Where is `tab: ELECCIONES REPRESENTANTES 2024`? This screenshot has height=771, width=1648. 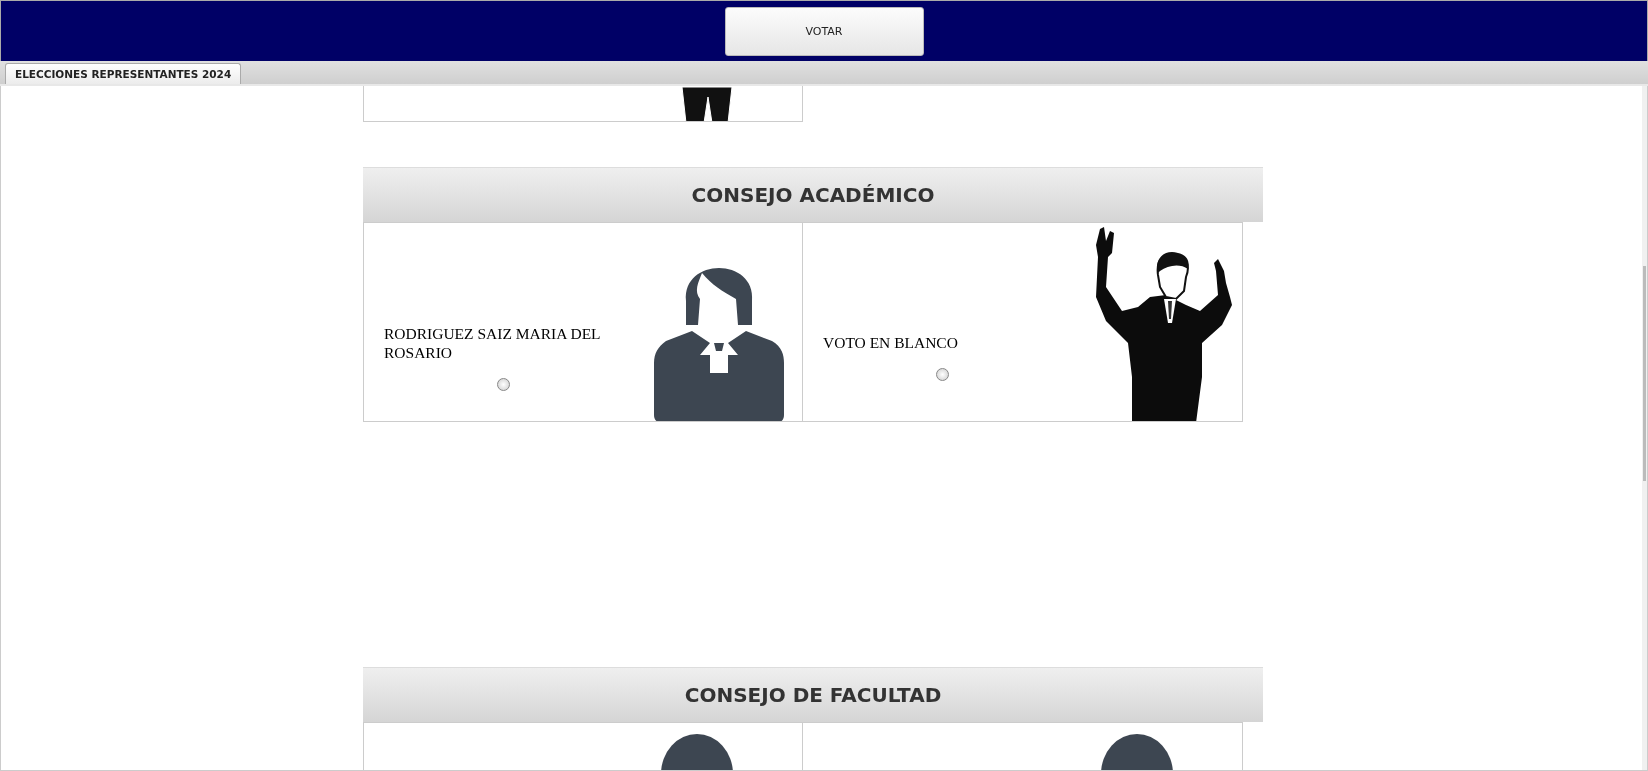 tab: ELECCIONES REPRESENTANTES 2024 is located at coordinates (123, 73).